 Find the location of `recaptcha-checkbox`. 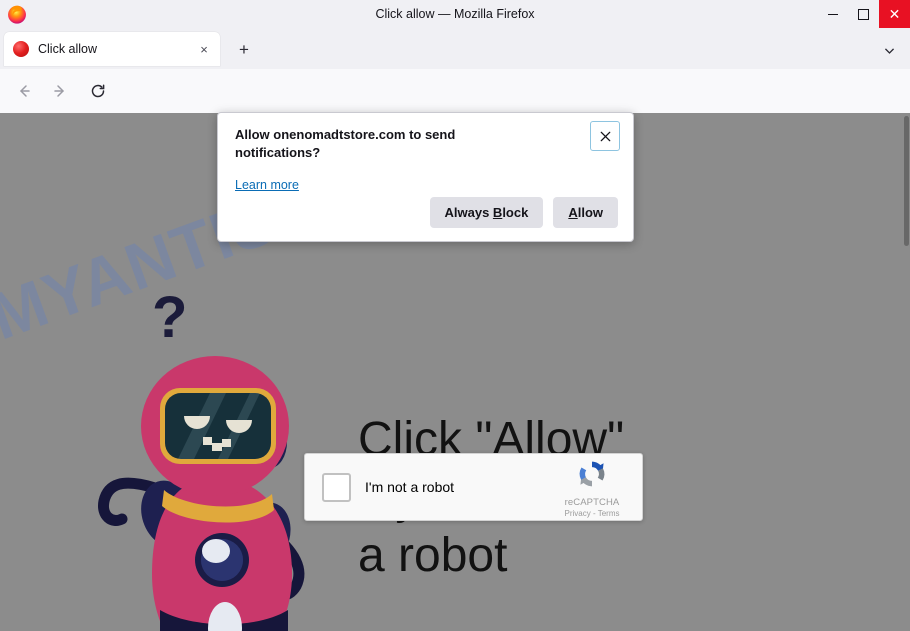

recaptcha-checkbox is located at coordinates (336, 487).